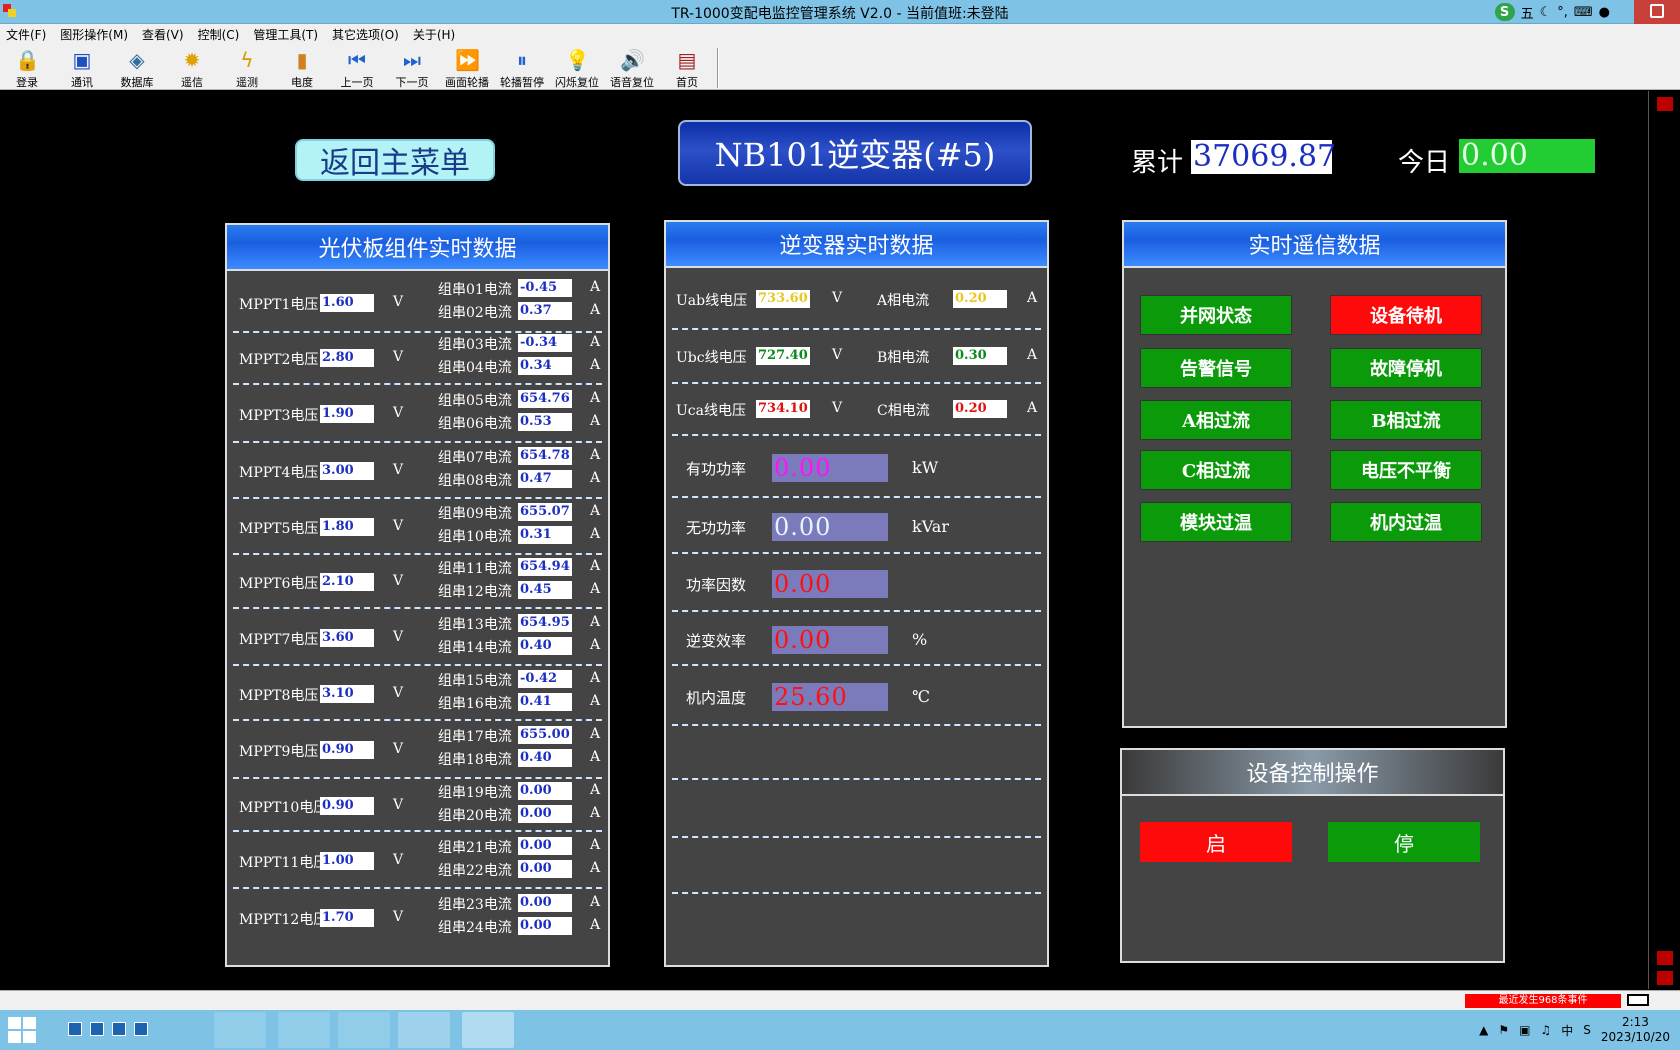 This screenshot has height=1050, width=1680. What do you see at coordinates (467, 60) in the screenshot?
I see `fast-forward-icon: ⏩` at bounding box center [467, 60].